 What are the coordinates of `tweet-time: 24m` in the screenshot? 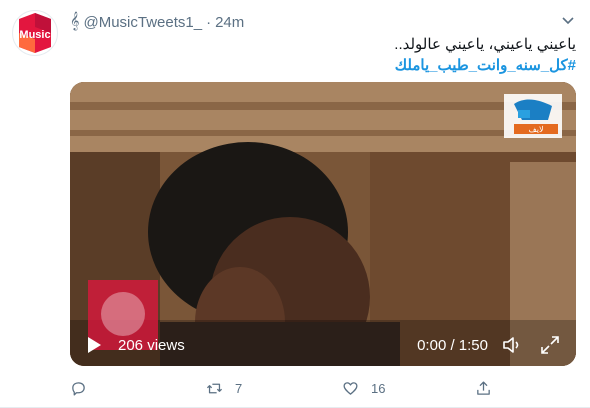 It's located at (229, 22).